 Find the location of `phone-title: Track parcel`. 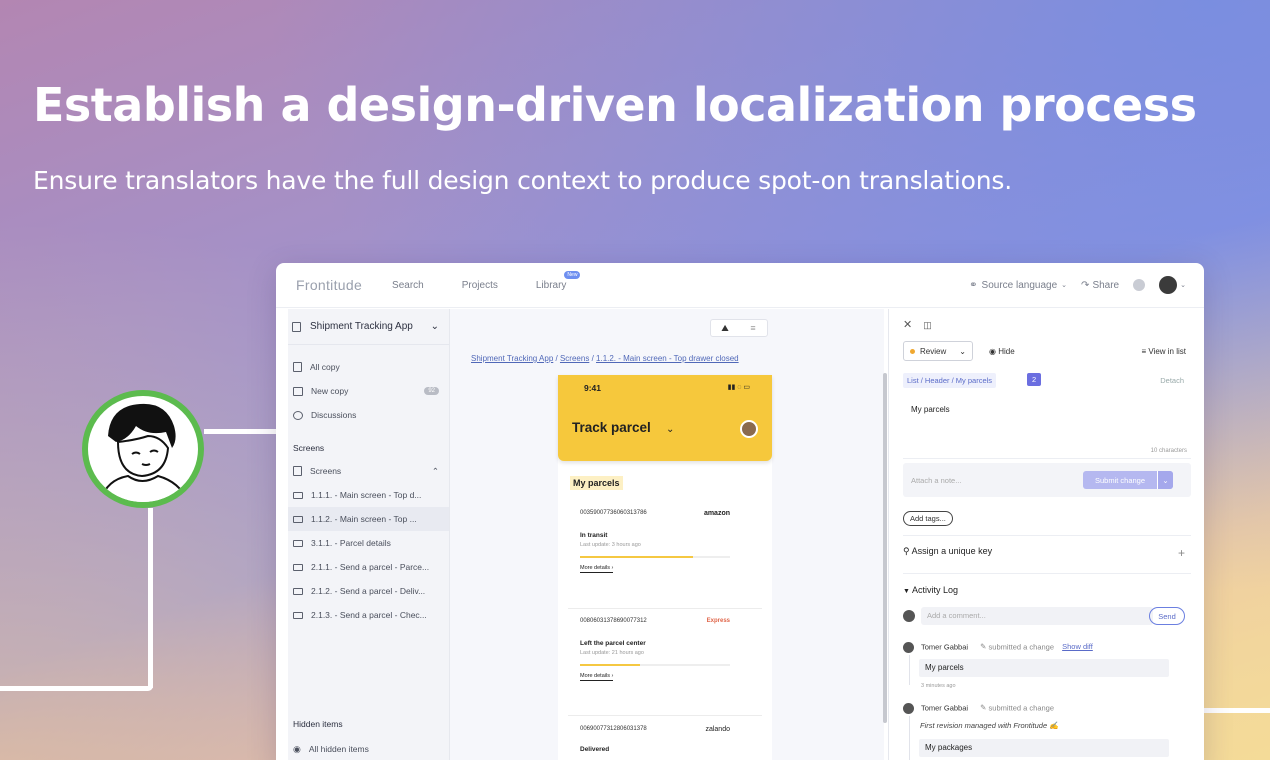

phone-title: Track parcel is located at coordinates (611, 427).